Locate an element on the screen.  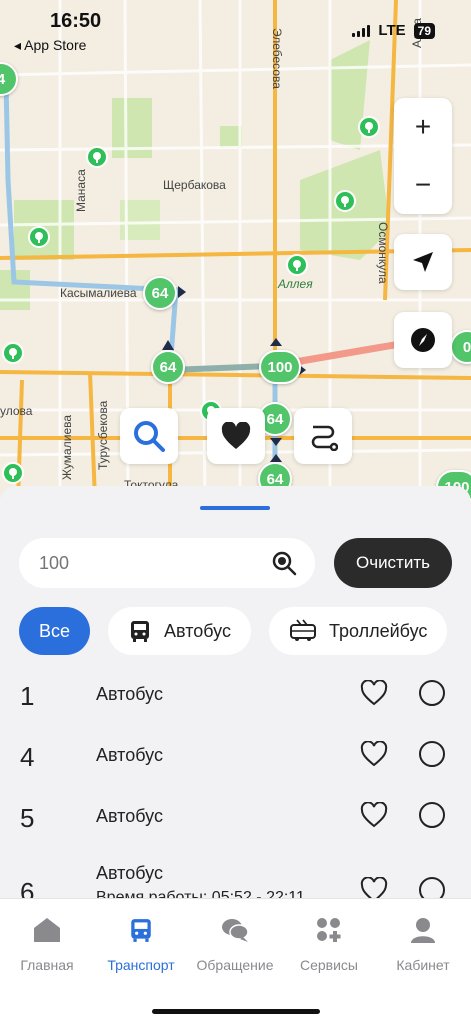
street-label: Щербакова is located at coordinates (194, 185).